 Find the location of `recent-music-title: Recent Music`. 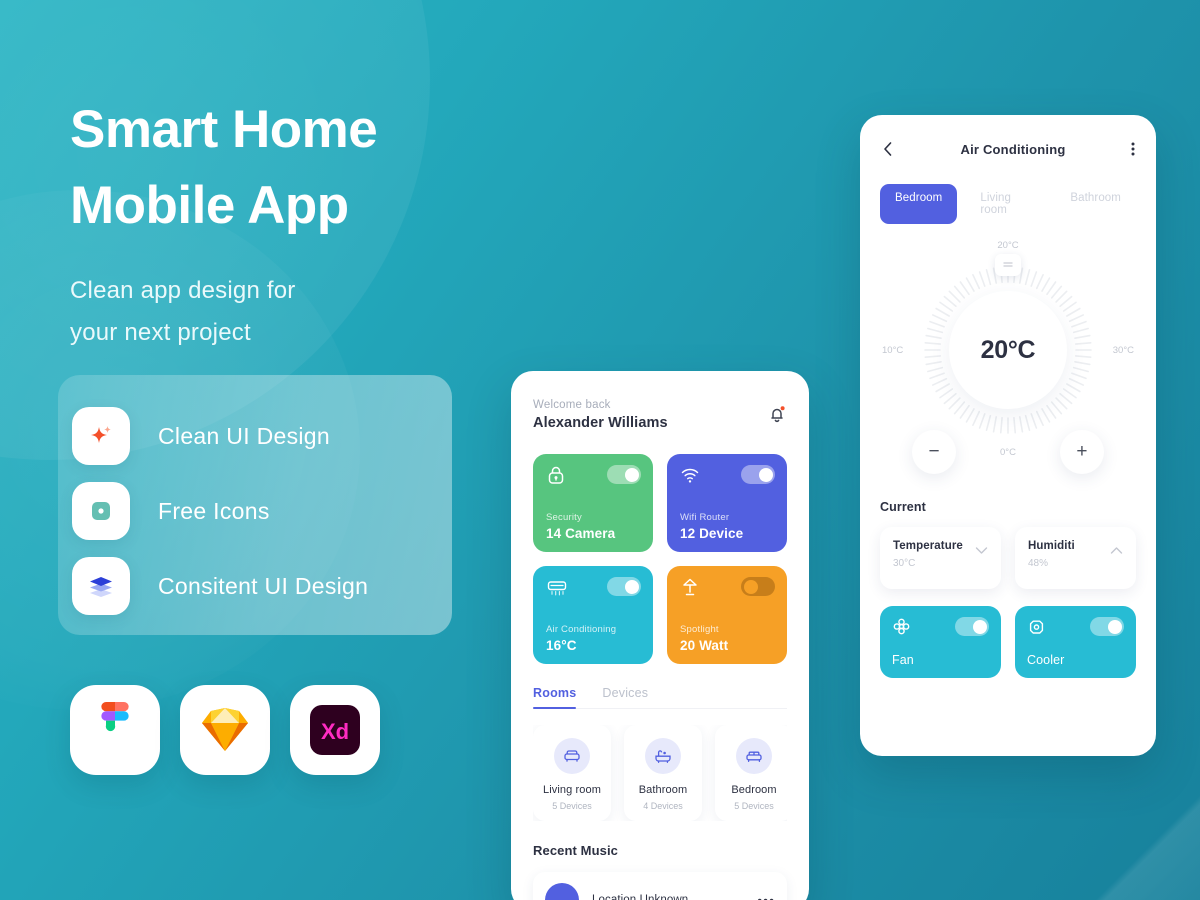

recent-music-title: Recent Music is located at coordinates (576, 850).